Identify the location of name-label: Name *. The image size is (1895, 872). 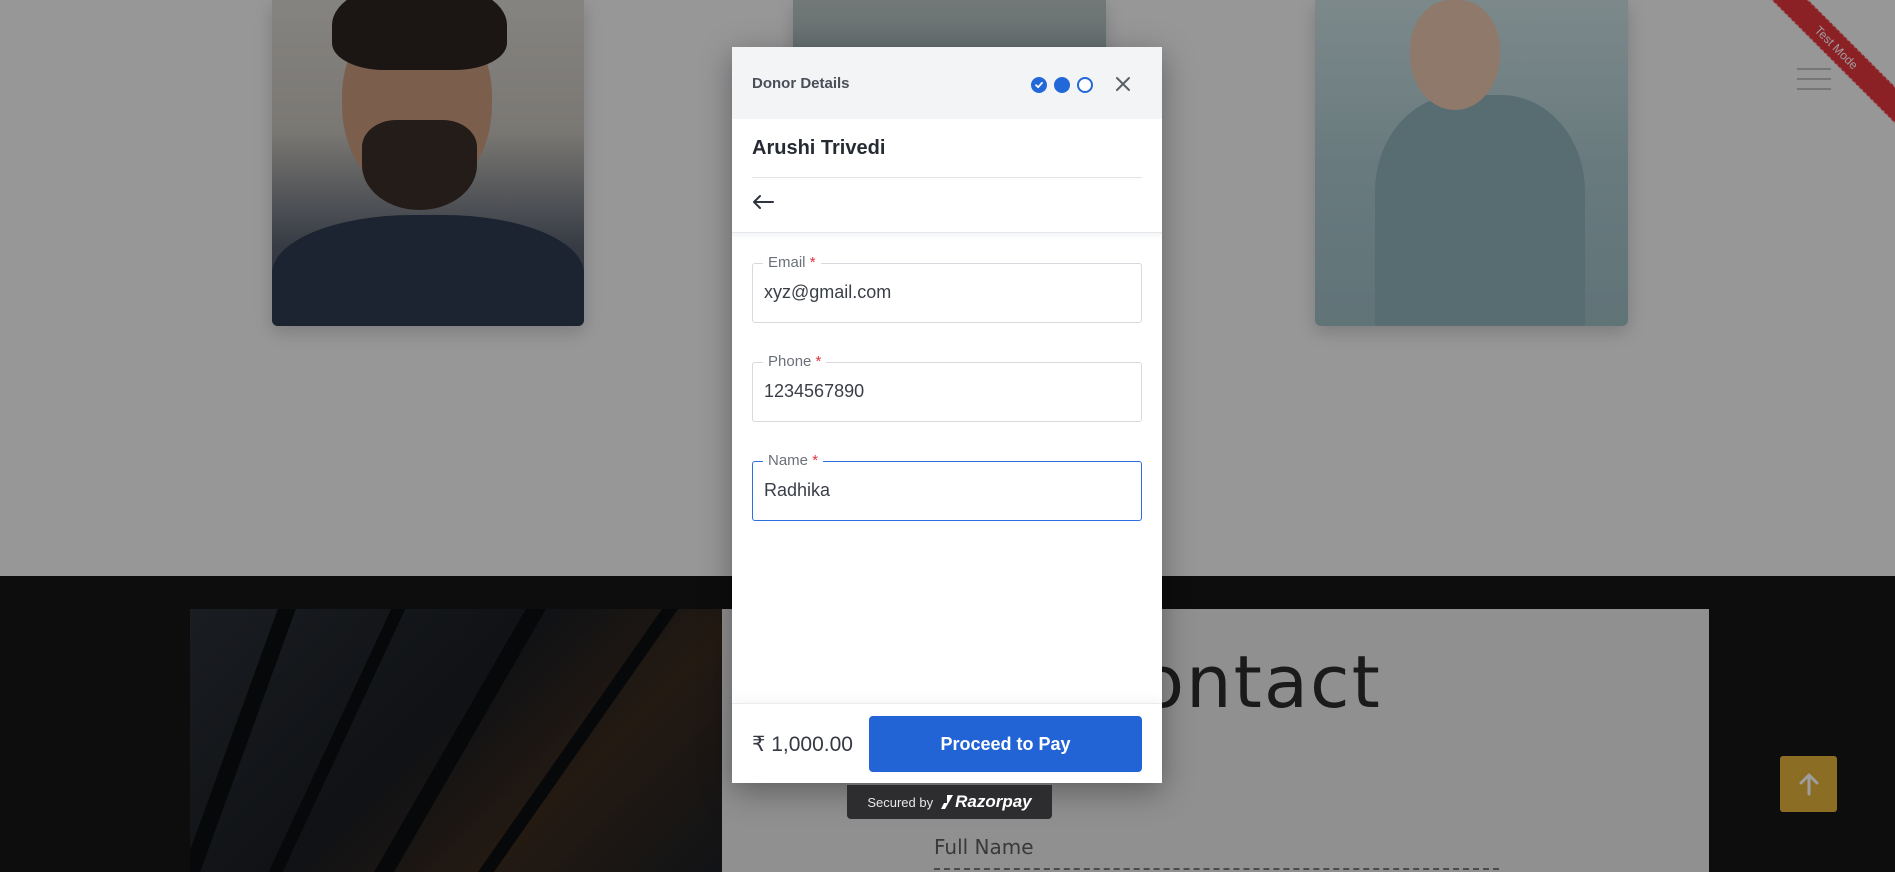
(793, 460).